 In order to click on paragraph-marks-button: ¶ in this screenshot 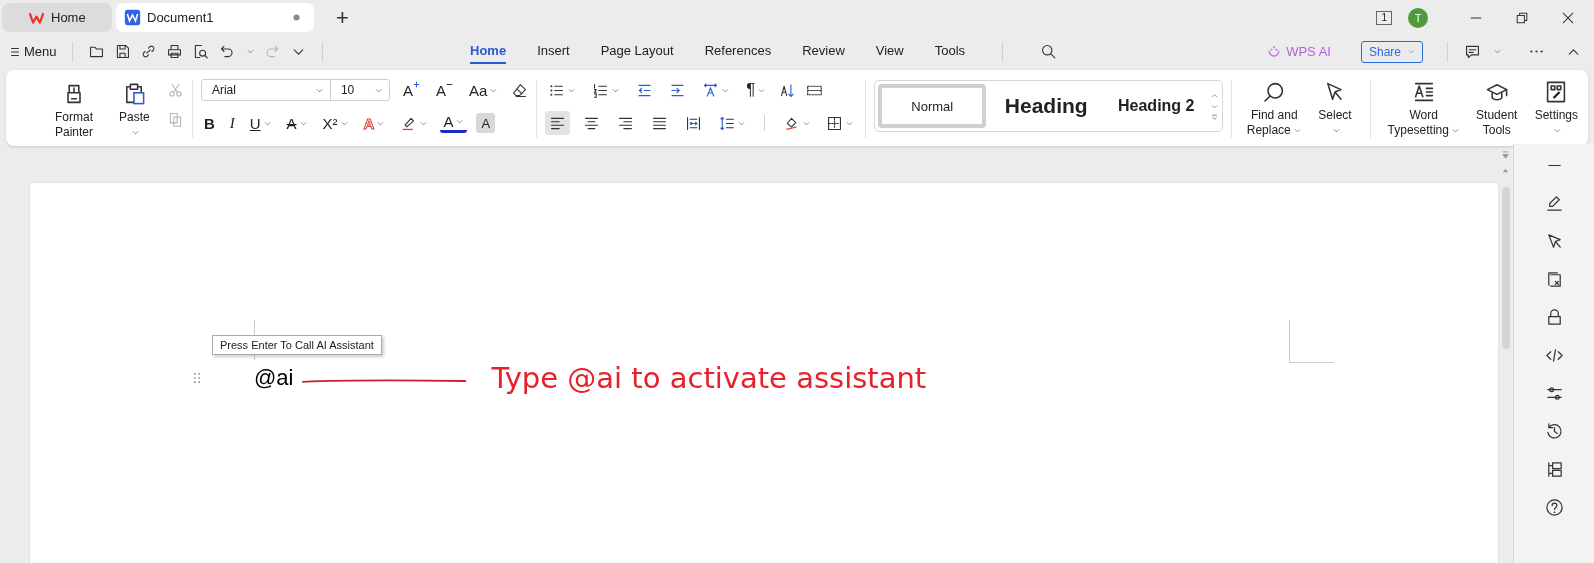, I will do `click(756, 90)`.